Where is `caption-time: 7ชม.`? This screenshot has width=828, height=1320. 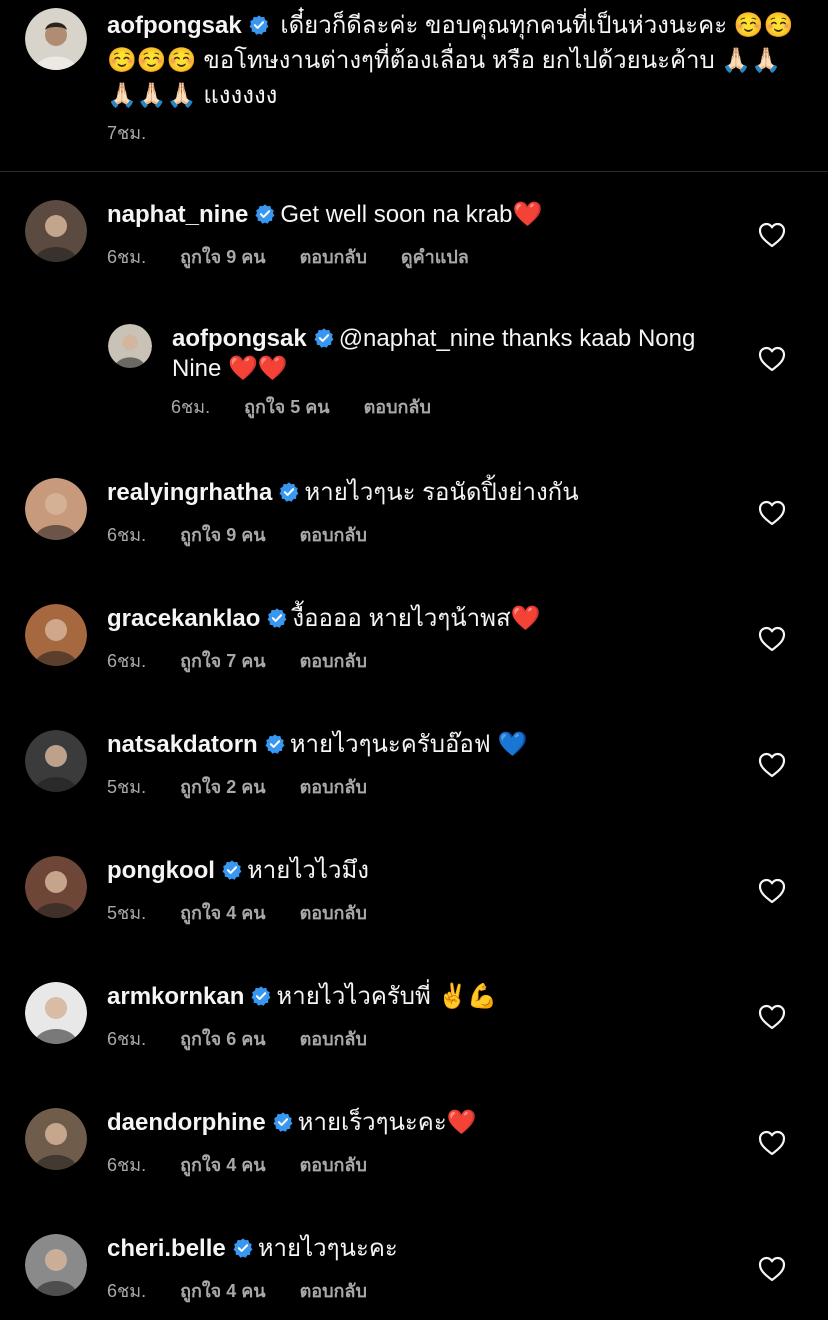
caption-time: 7ชม. is located at coordinates (127, 133).